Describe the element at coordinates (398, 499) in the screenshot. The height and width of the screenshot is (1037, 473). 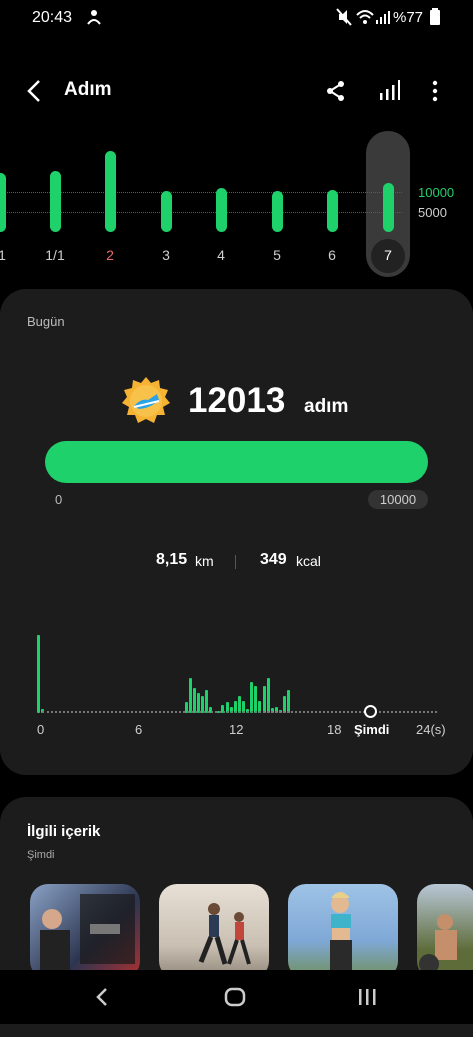
I see `progress-goal-label: 10000` at that location.